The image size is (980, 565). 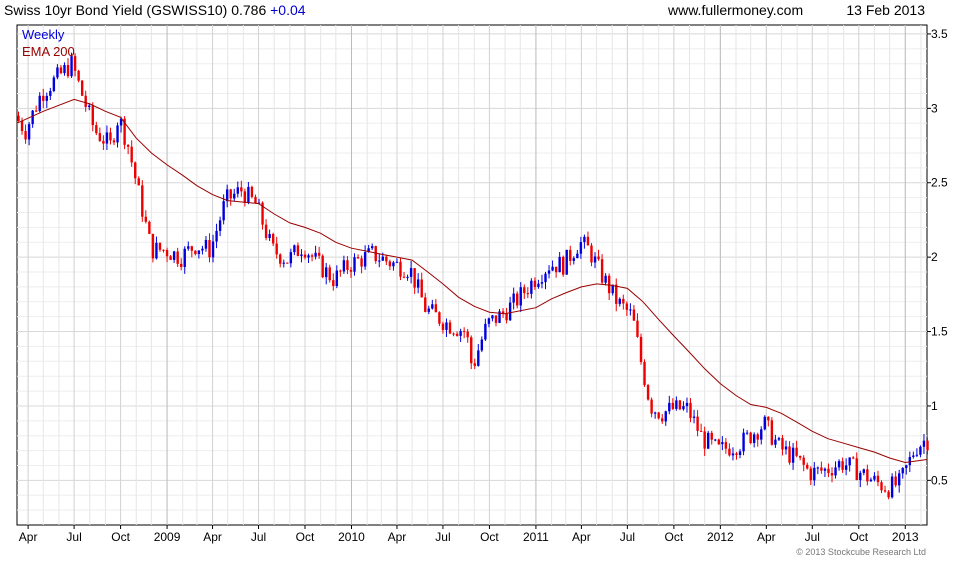 What do you see at coordinates (43, 34) in the screenshot?
I see `legend-weekly: Weekly` at bounding box center [43, 34].